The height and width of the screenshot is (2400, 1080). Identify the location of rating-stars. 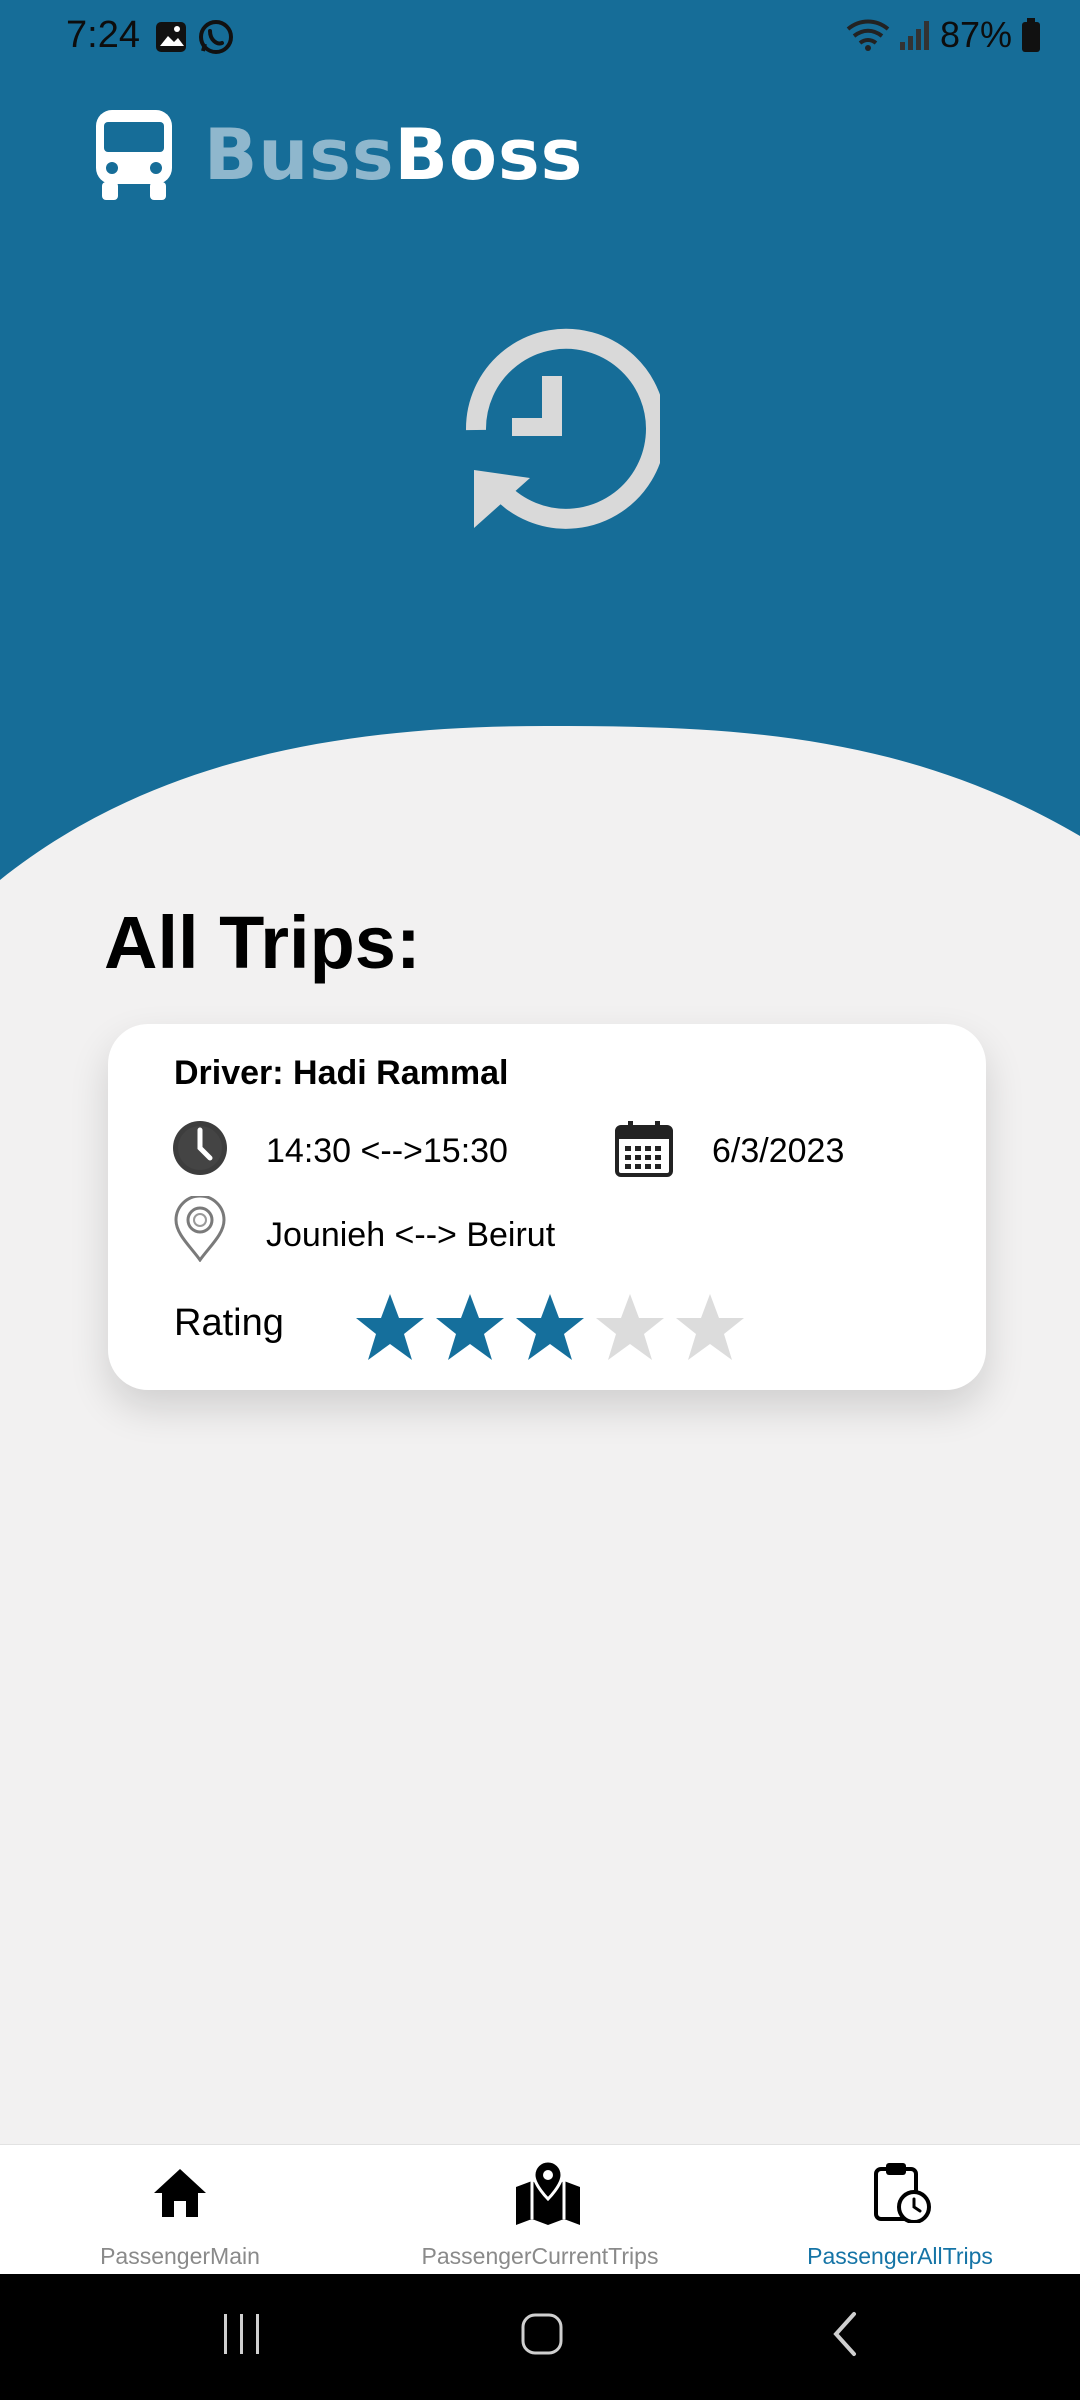
(550, 1327).